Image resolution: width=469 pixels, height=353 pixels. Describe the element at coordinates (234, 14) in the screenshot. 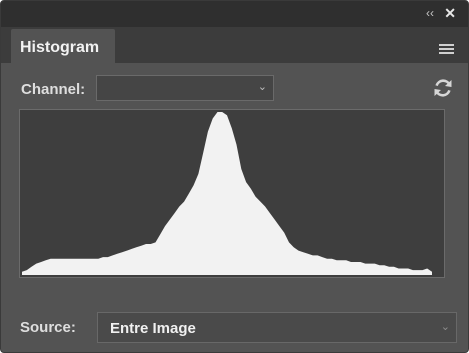

I see `panel-title-bar: ‹‹ ✕` at that location.